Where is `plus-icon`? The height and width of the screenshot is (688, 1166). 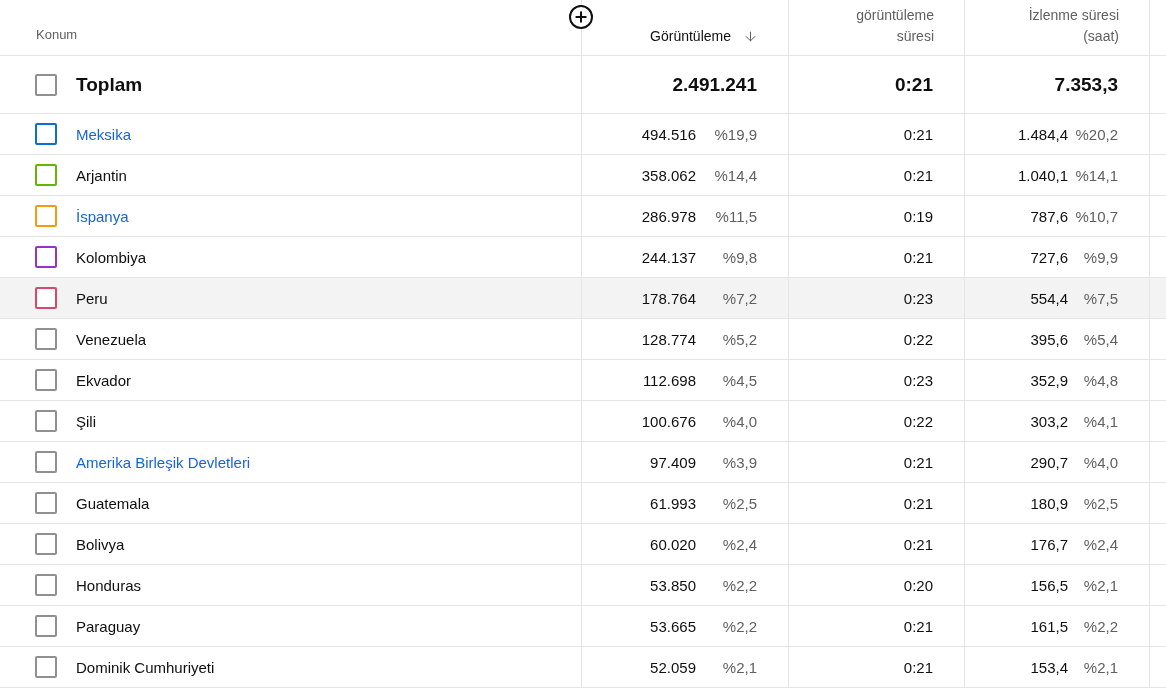 plus-icon is located at coordinates (581, 17).